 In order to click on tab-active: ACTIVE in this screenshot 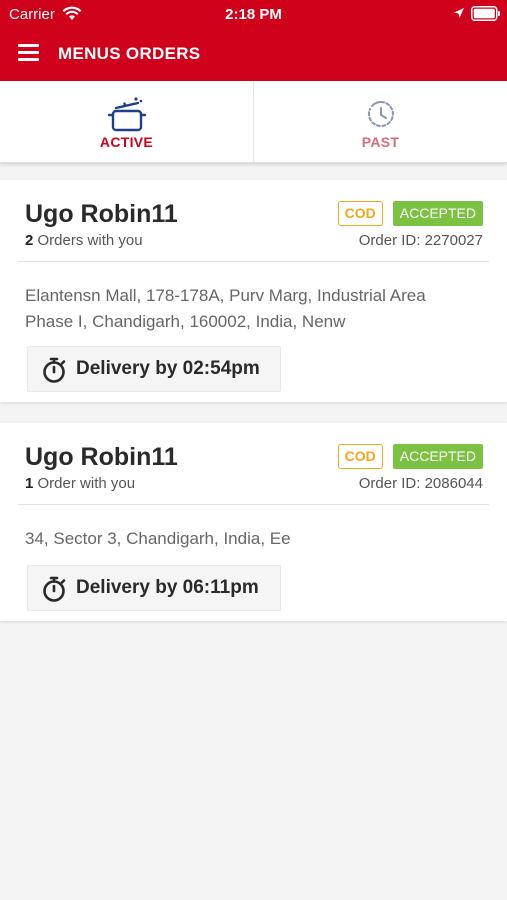, I will do `click(126, 121)`.